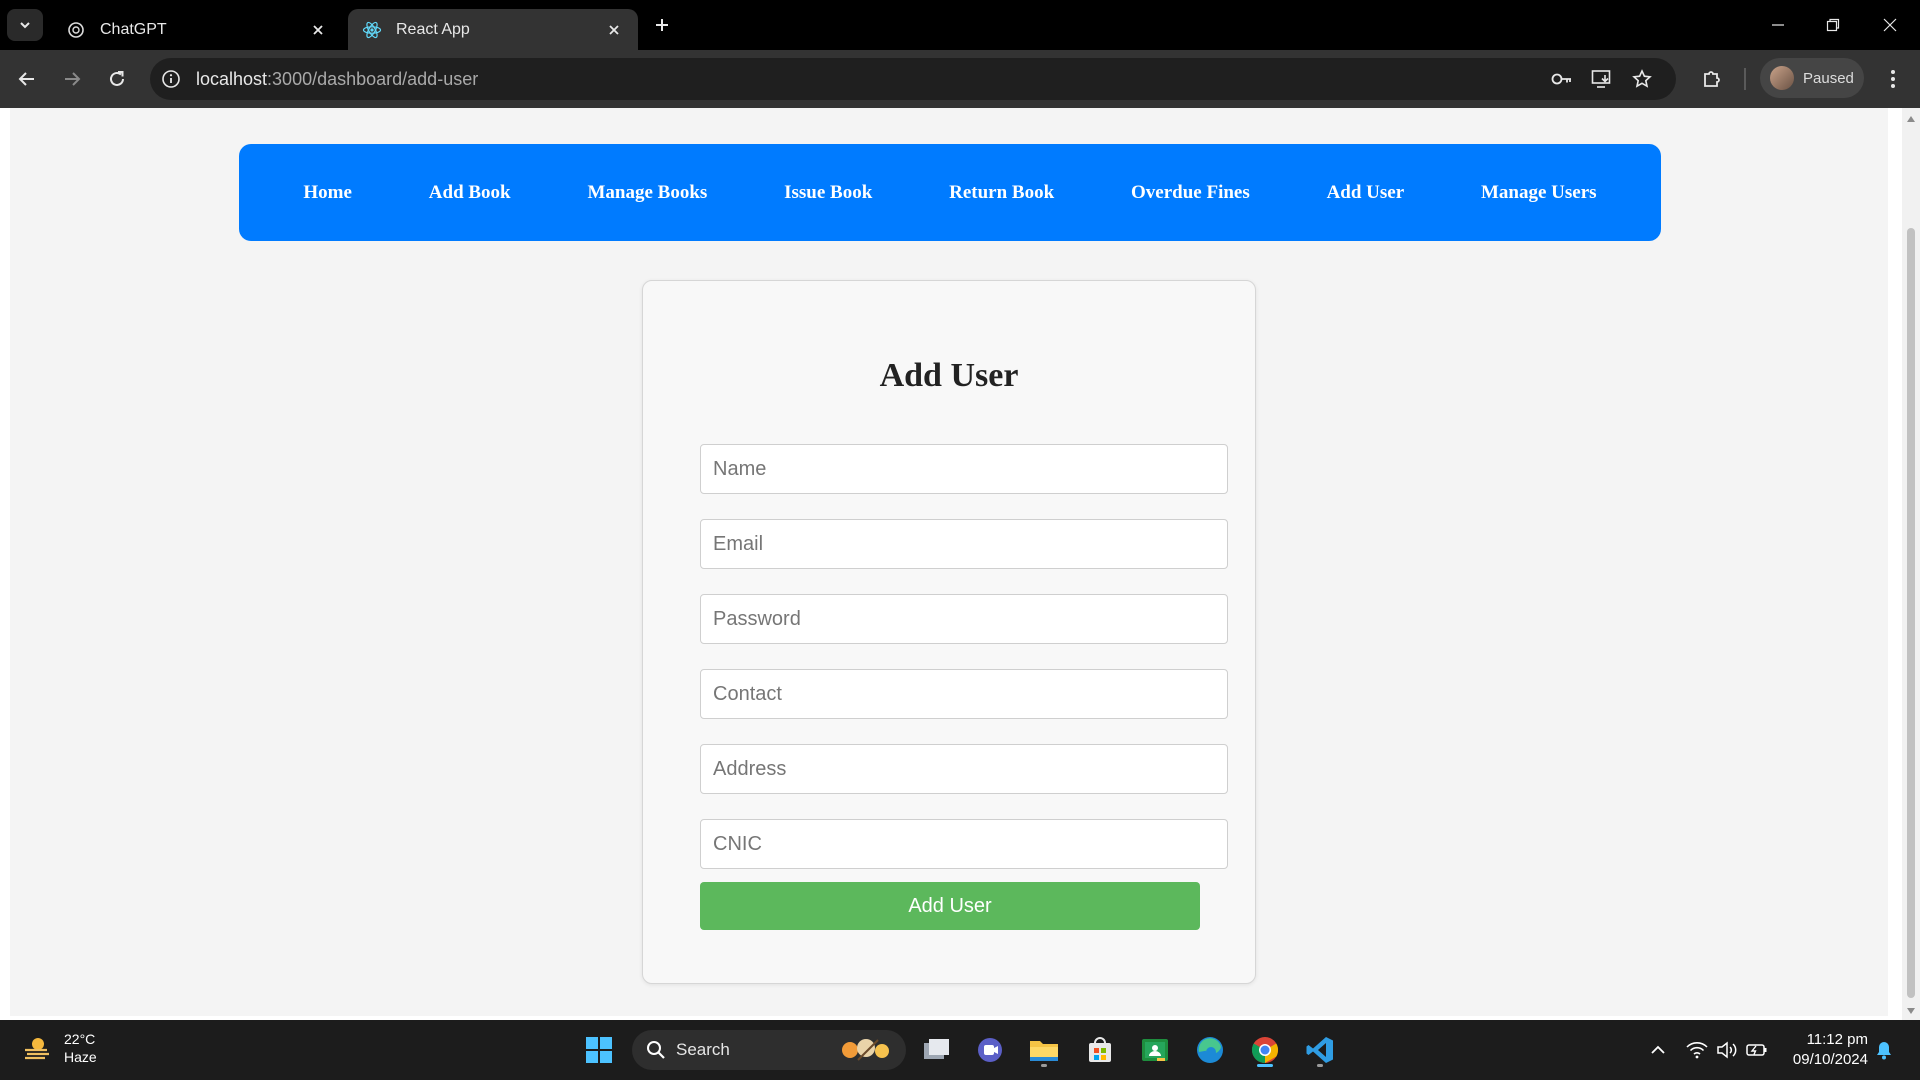 This screenshot has width=1920, height=1080. I want to click on clock-time: 11:12 pm, so click(1837, 1039).